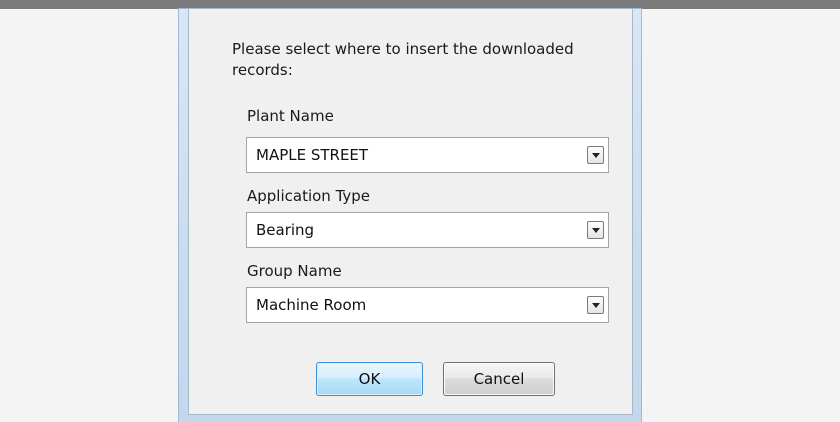 This screenshot has height=422, width=840. What do you see at coordinates (369, 379) in the screenshot?
I see `ok-button: OK` at bounding box center [369, 379].